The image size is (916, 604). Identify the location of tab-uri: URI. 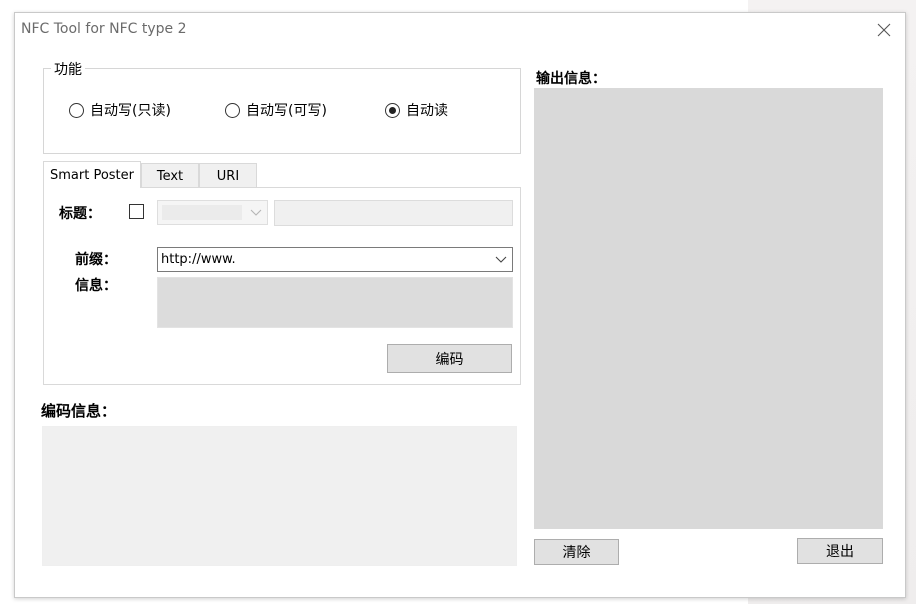
(228, 175).